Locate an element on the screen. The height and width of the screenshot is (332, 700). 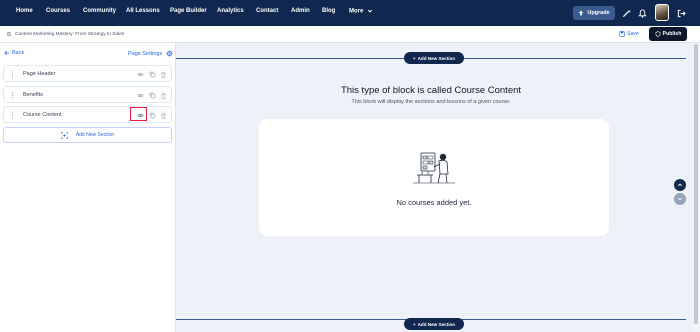
empty-state-message: No courses added yet. is located at coordinates (434, 202).